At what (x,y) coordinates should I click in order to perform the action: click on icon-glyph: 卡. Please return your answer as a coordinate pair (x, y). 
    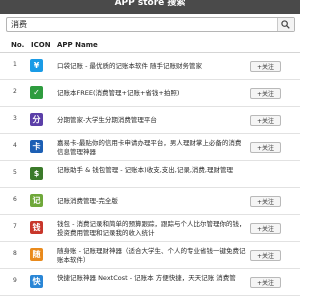
    Looking at the image, I should click on (36, 146).